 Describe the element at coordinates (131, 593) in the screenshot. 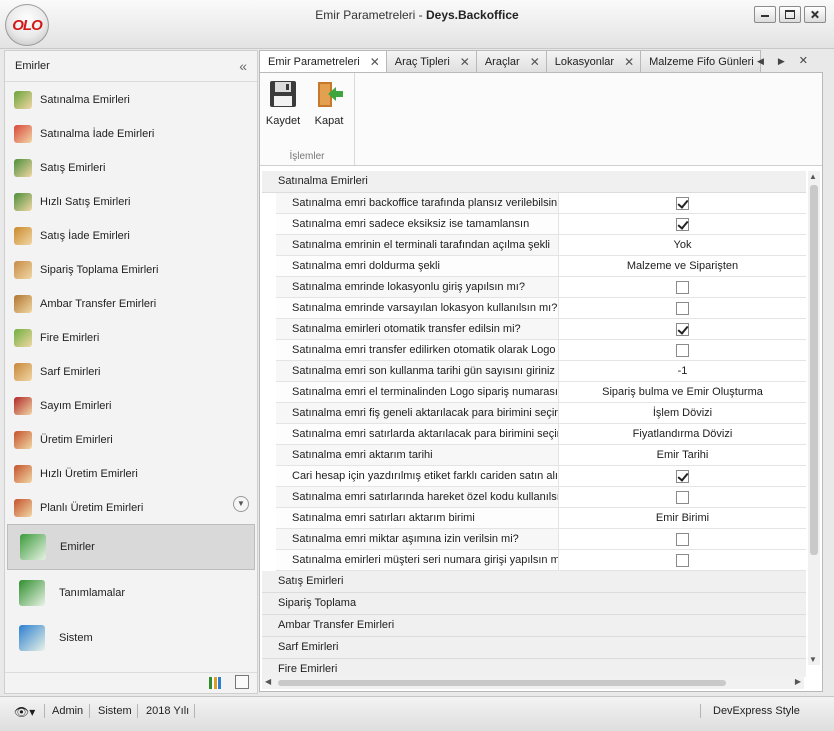

I see `sidebar-group: Tanımlamalar` at that location.